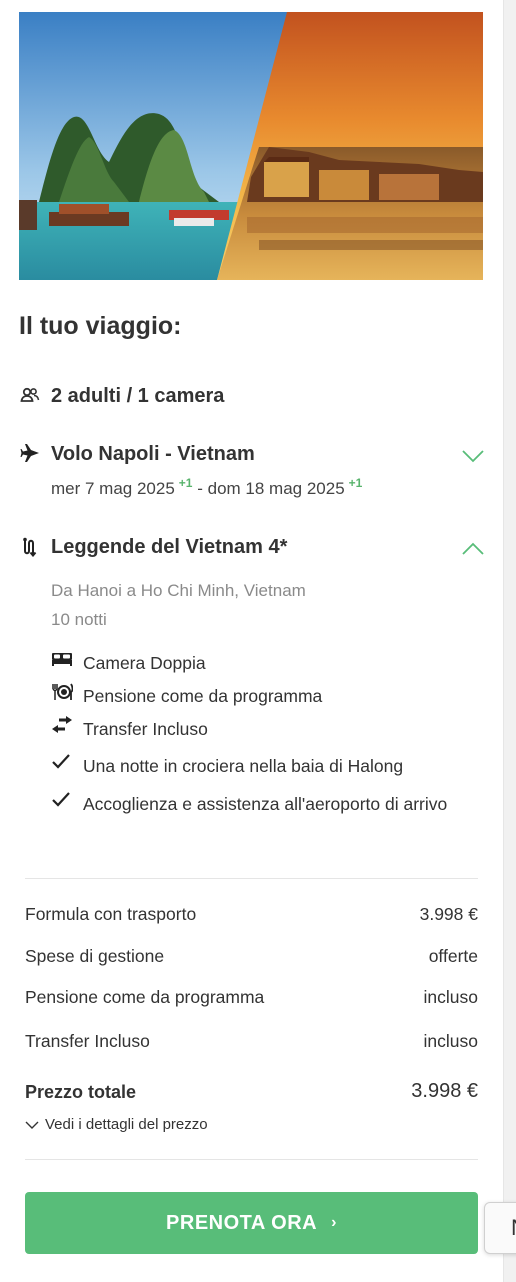 This screenshot has width=516, height=1282. Describe the element at coordinates (334, 1222) in the screenshot. I see `chevron-right-icon: ›` at that location.